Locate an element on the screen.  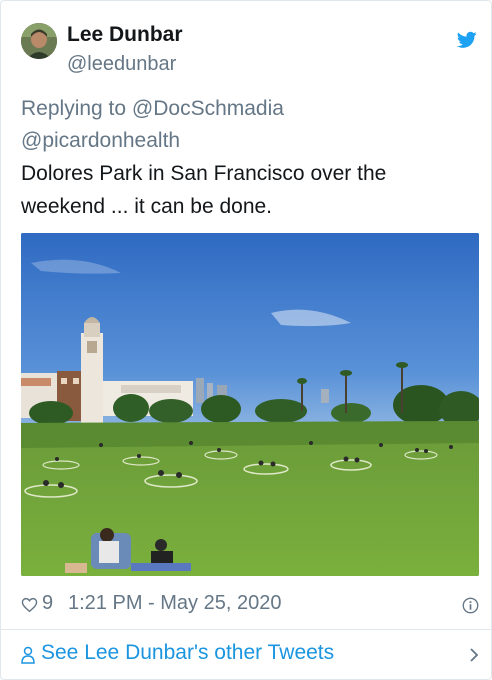
other-tweets-link: See Lee Dunbar's other Tweets is located at coordinates (250, 655).